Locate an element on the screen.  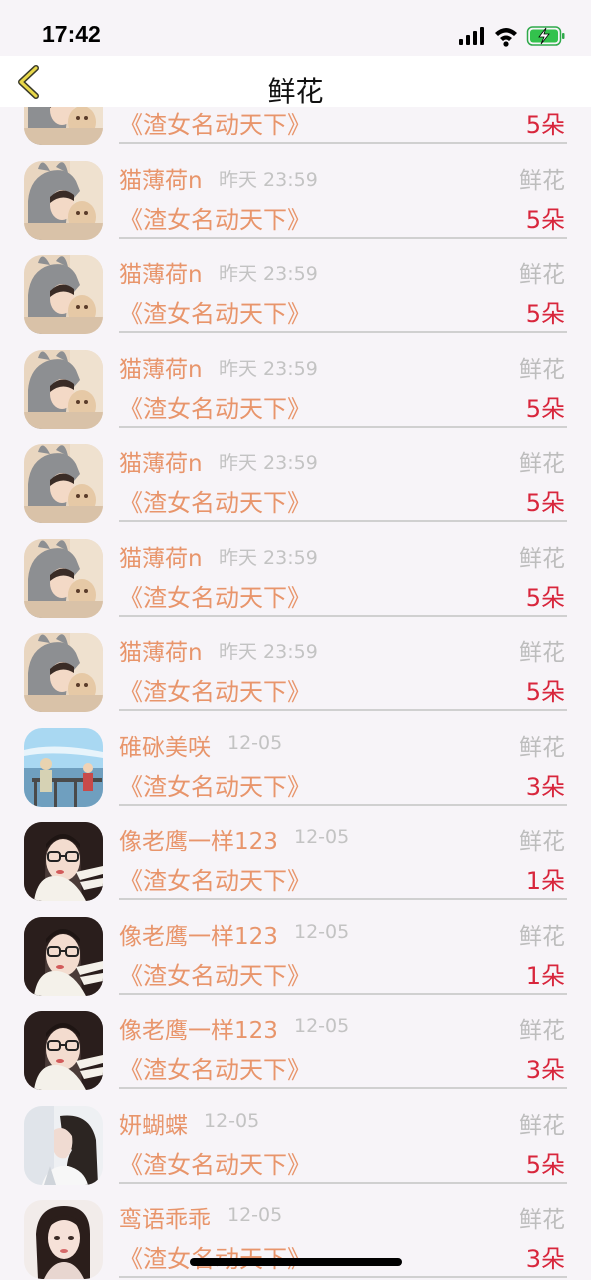
divider is located at coordinates (343, 1277).